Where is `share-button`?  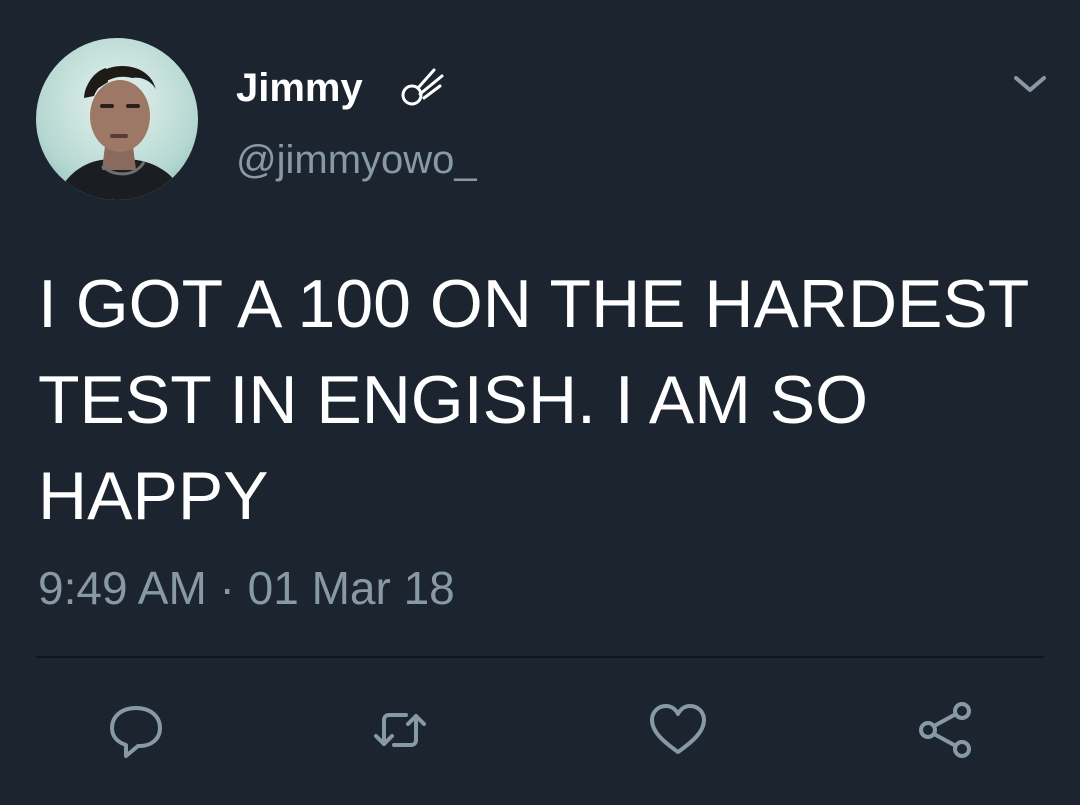
share-button is located at coordinates (946, 730).